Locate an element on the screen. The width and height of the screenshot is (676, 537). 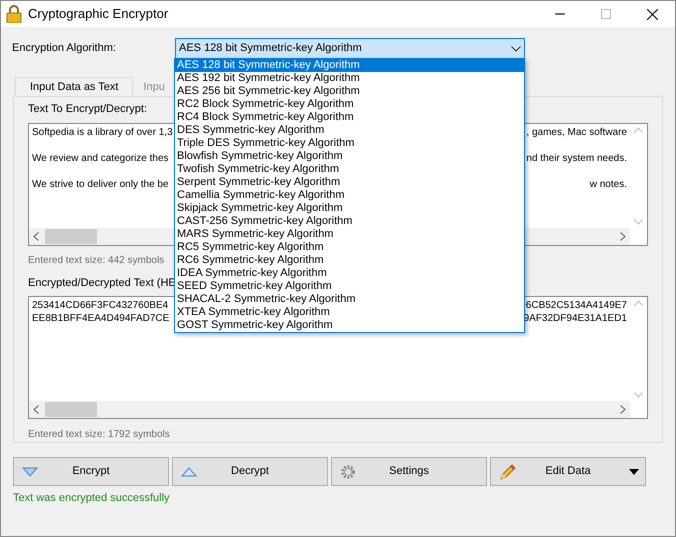
dropdown-option: RC4 Block Symmetric-key Algorithm is located at coordinates (349, 117).